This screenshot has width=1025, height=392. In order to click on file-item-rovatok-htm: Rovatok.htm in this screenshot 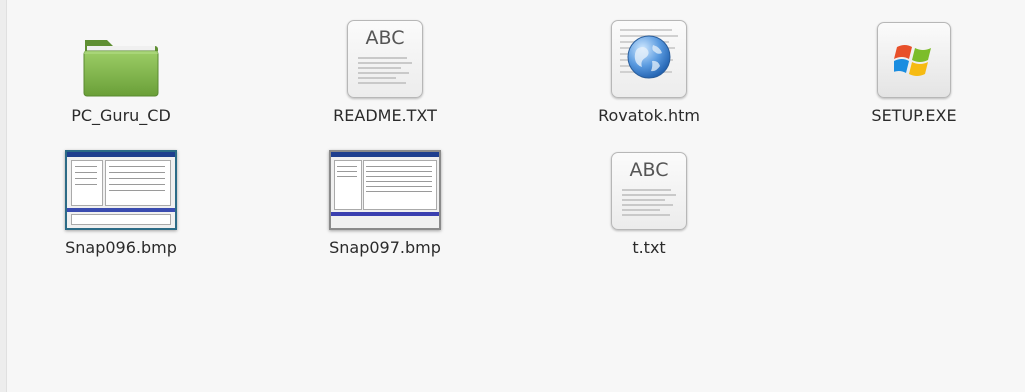, I will do `click(649, 73)`.